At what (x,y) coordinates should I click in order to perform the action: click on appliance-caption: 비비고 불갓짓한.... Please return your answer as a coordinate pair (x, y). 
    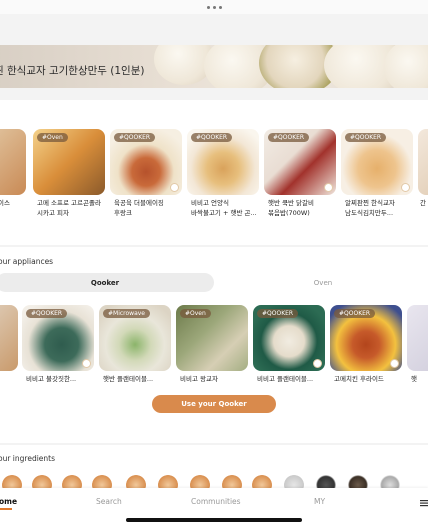
    Looking at the image, I should click on (51, 379).